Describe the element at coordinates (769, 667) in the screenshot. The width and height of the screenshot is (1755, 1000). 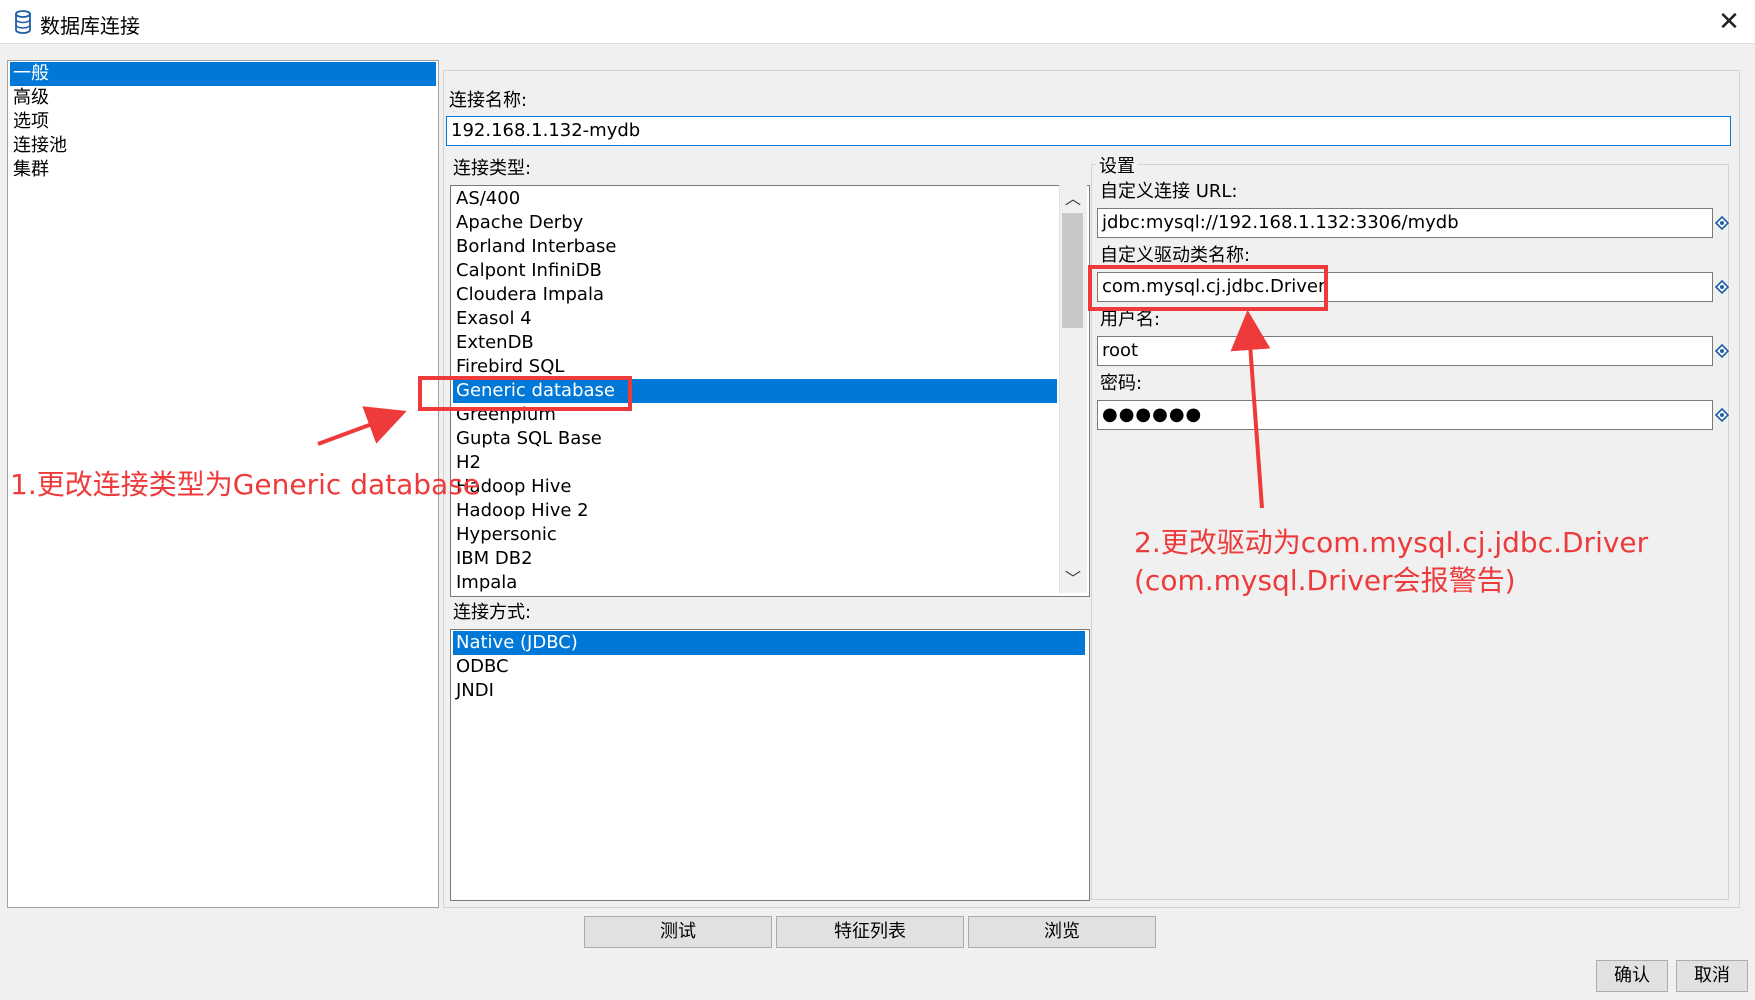
I see `list-item: ODBC` at that location.